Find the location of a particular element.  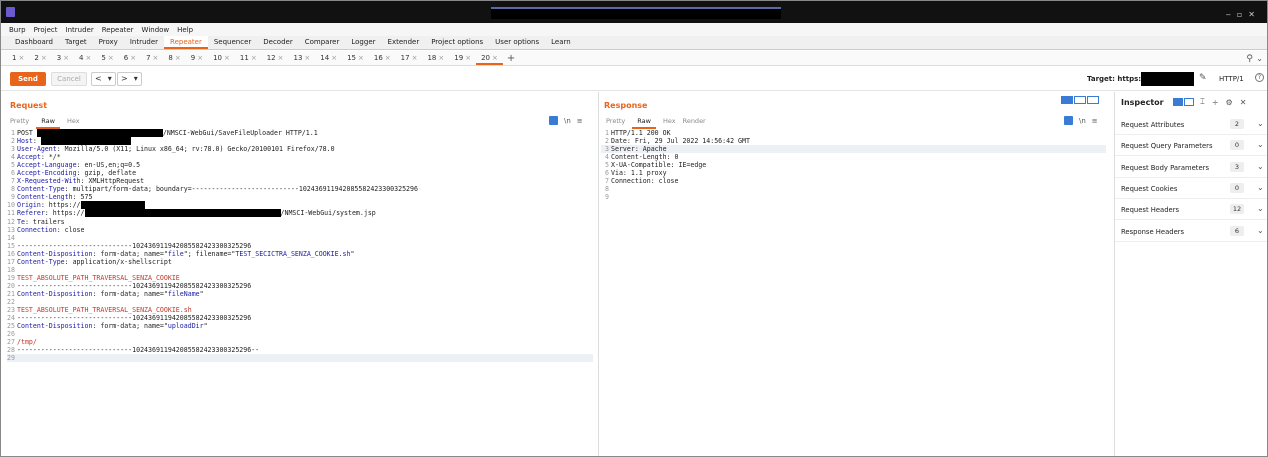

tab-intruder: Intruder is located at coordinates (144, 42).